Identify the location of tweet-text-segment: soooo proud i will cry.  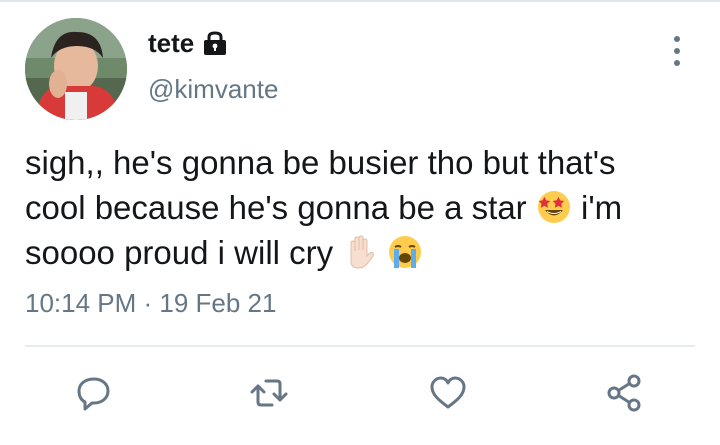
(179, 252).